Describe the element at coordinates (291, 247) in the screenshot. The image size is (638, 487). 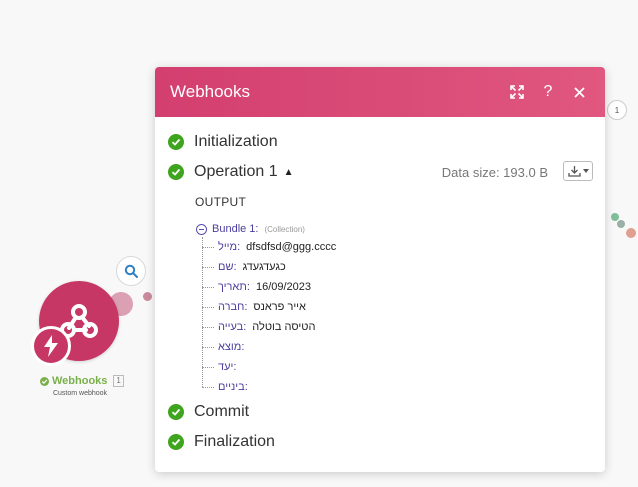
I see `bundle-value: dfsdfsd@ggg.cccc` at that location.